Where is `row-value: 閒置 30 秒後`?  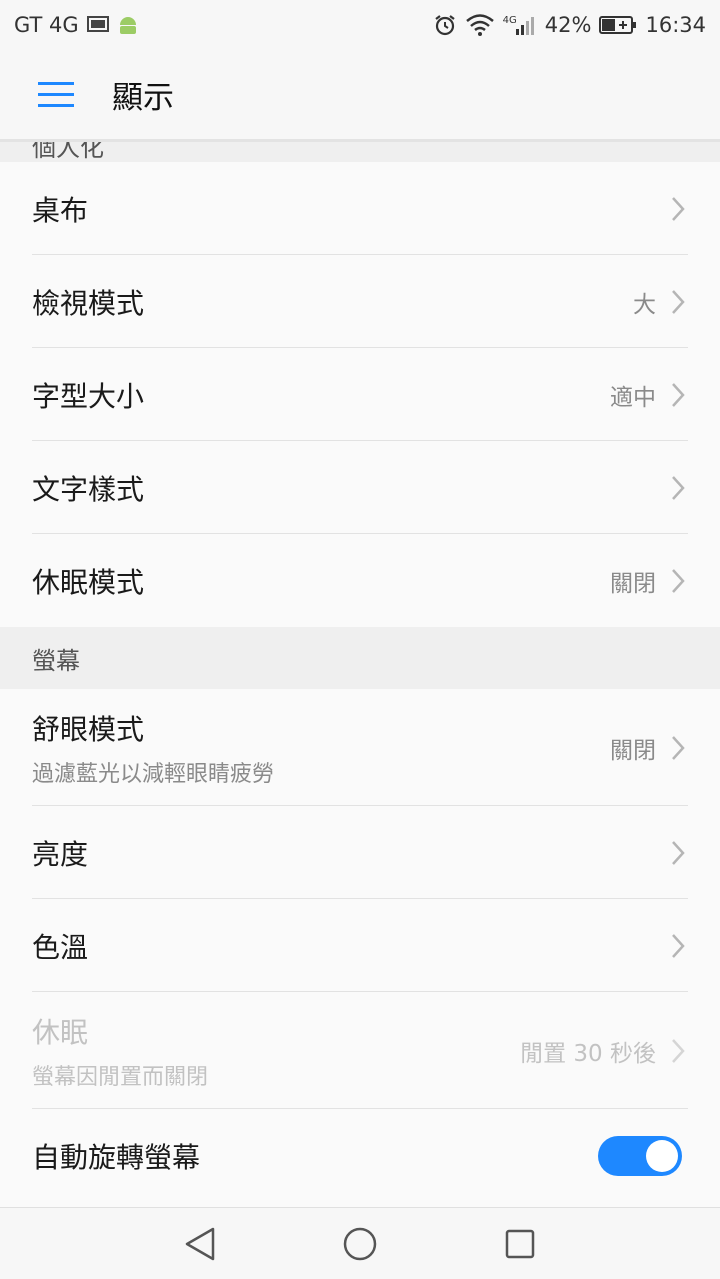
row-value: 閒置 30 秒後 is located at coordinates (588, 1053).